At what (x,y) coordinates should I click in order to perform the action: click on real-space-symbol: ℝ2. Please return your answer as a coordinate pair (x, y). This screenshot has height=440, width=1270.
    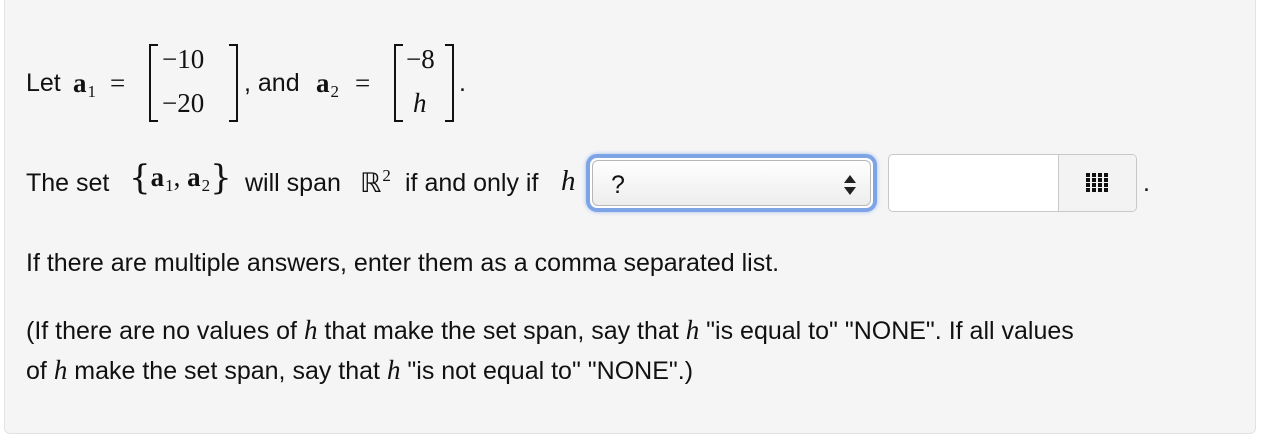
    Looking at the image, I should click on (375, 182).